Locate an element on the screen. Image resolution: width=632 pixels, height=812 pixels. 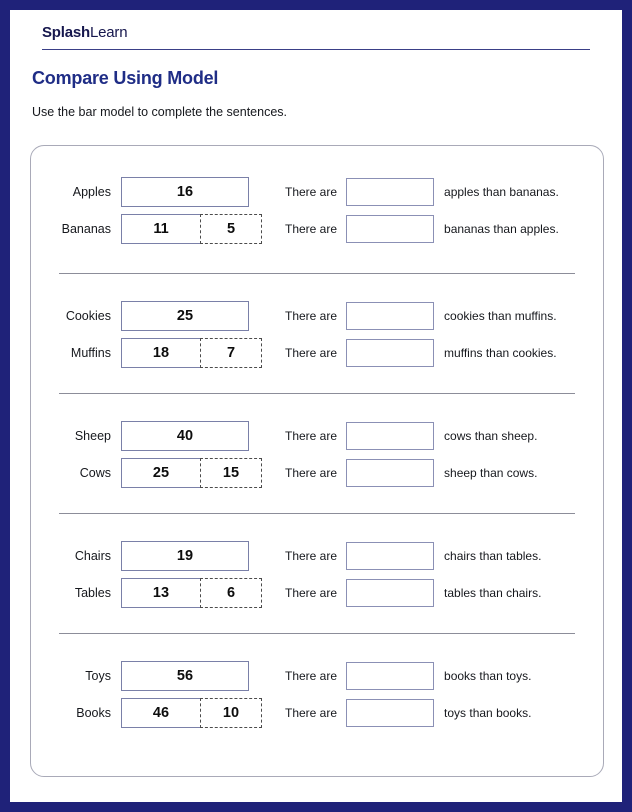
bar-total-label: Toys is located at coordinates (98, 675).